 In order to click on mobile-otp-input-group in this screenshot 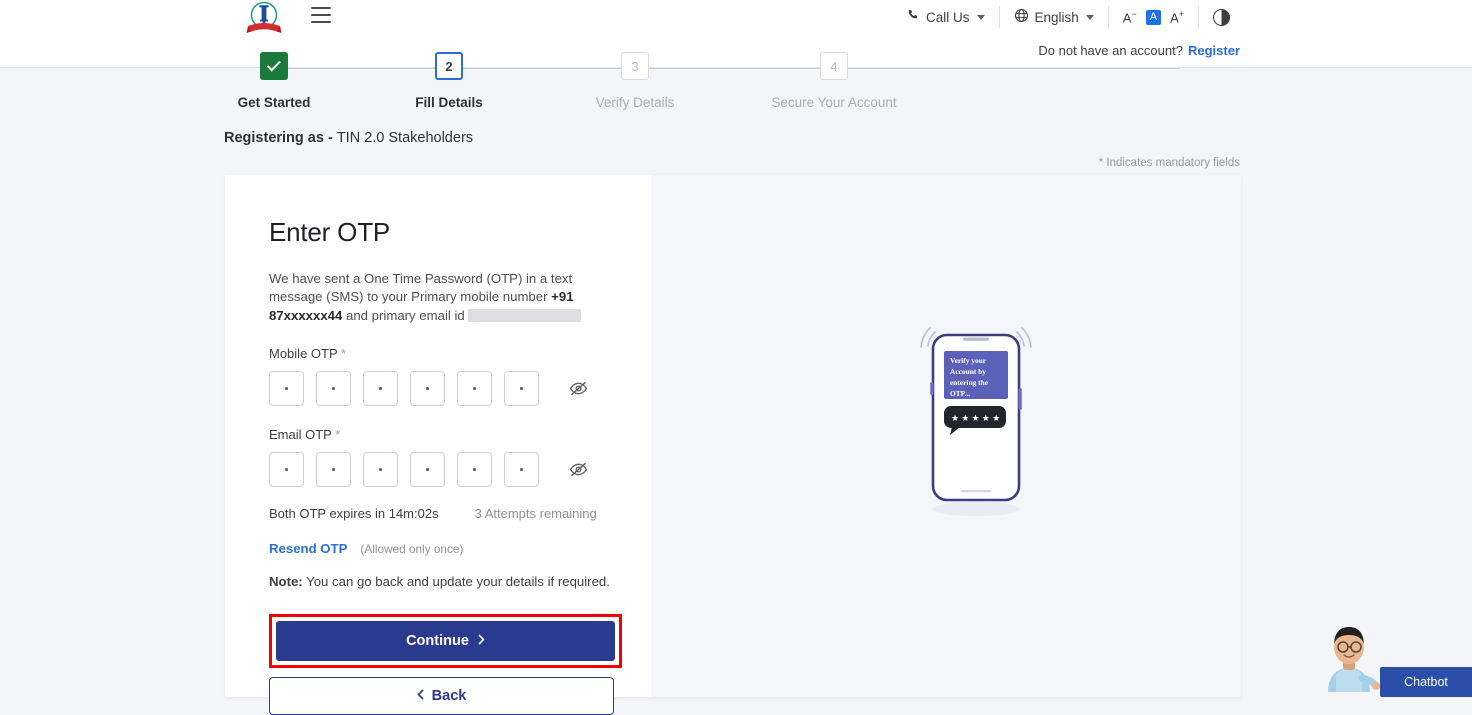, I will do `click(460, 388)`.